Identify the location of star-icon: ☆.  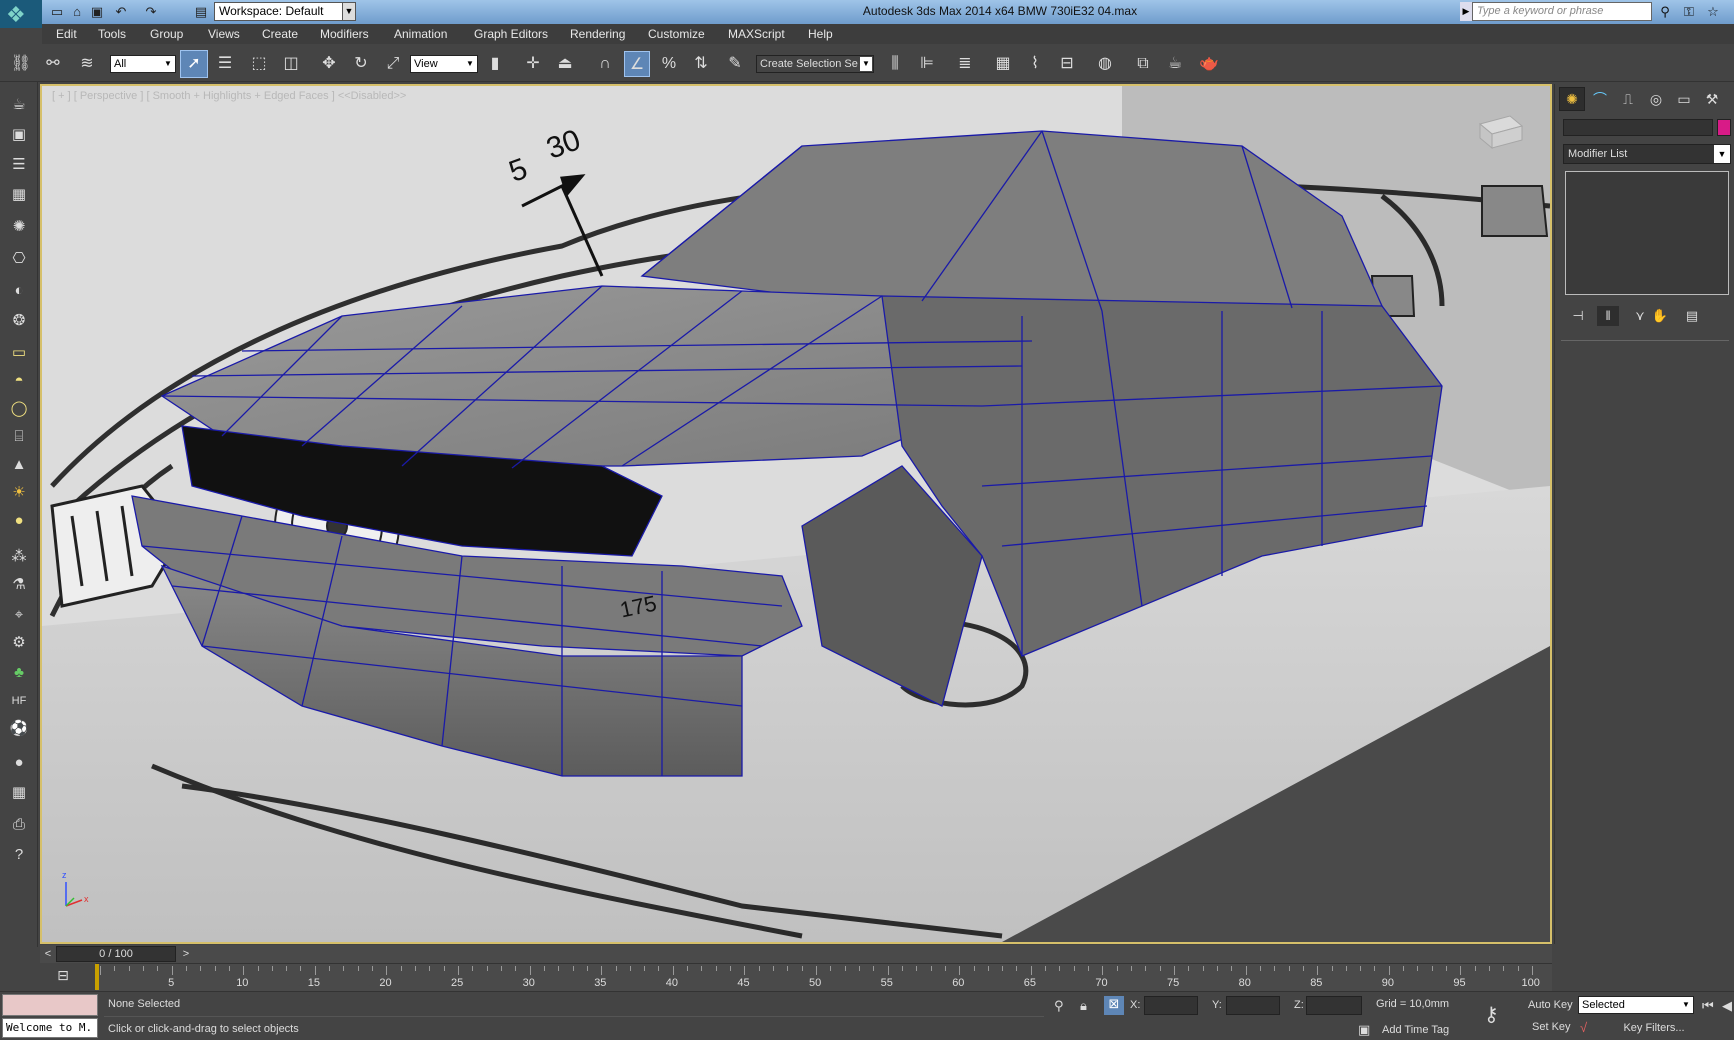
(1713, 12).